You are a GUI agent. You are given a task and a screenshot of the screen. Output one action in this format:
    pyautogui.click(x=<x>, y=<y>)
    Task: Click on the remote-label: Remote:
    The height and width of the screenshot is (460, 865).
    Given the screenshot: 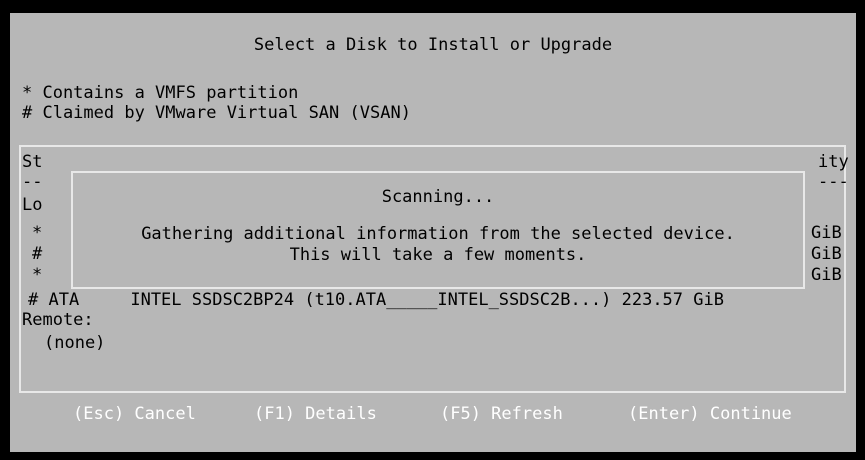 What is the action you would take?
    pyautogui.click(x=58, y=320)
    